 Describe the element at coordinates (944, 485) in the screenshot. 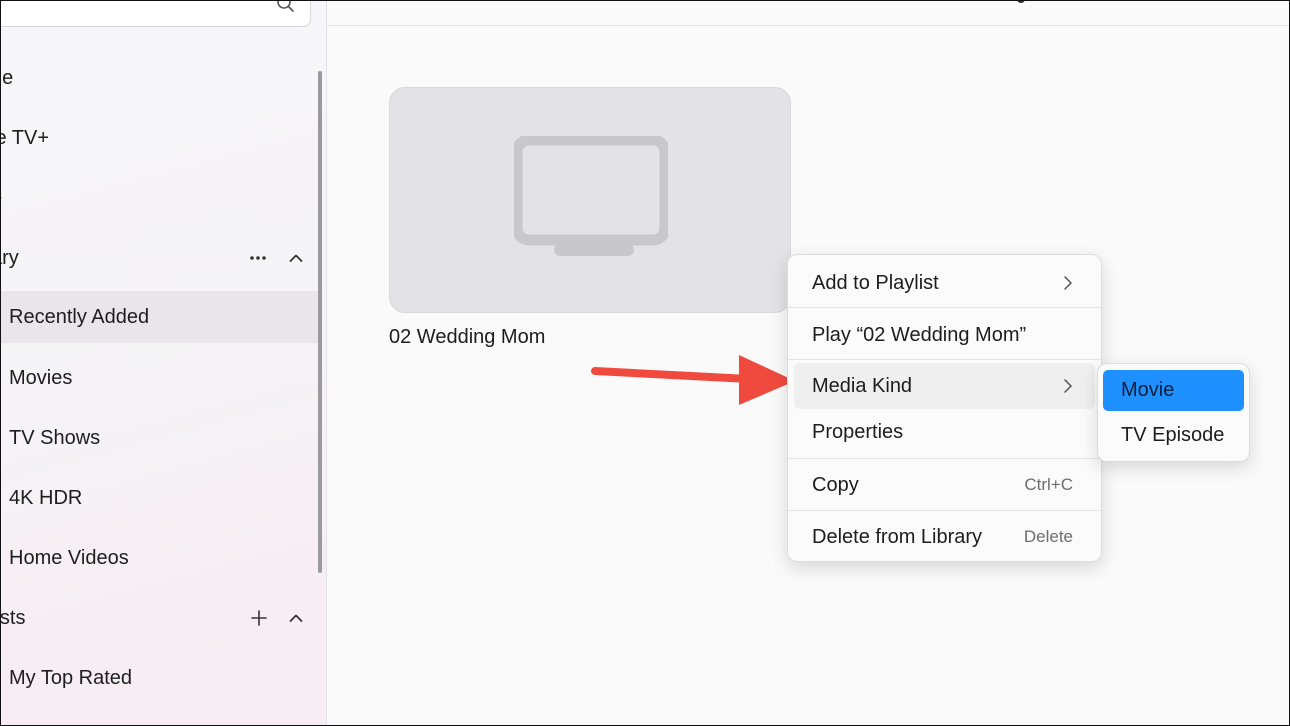

I see `menu-item-copy: Copy Ctrl+C` at that location.